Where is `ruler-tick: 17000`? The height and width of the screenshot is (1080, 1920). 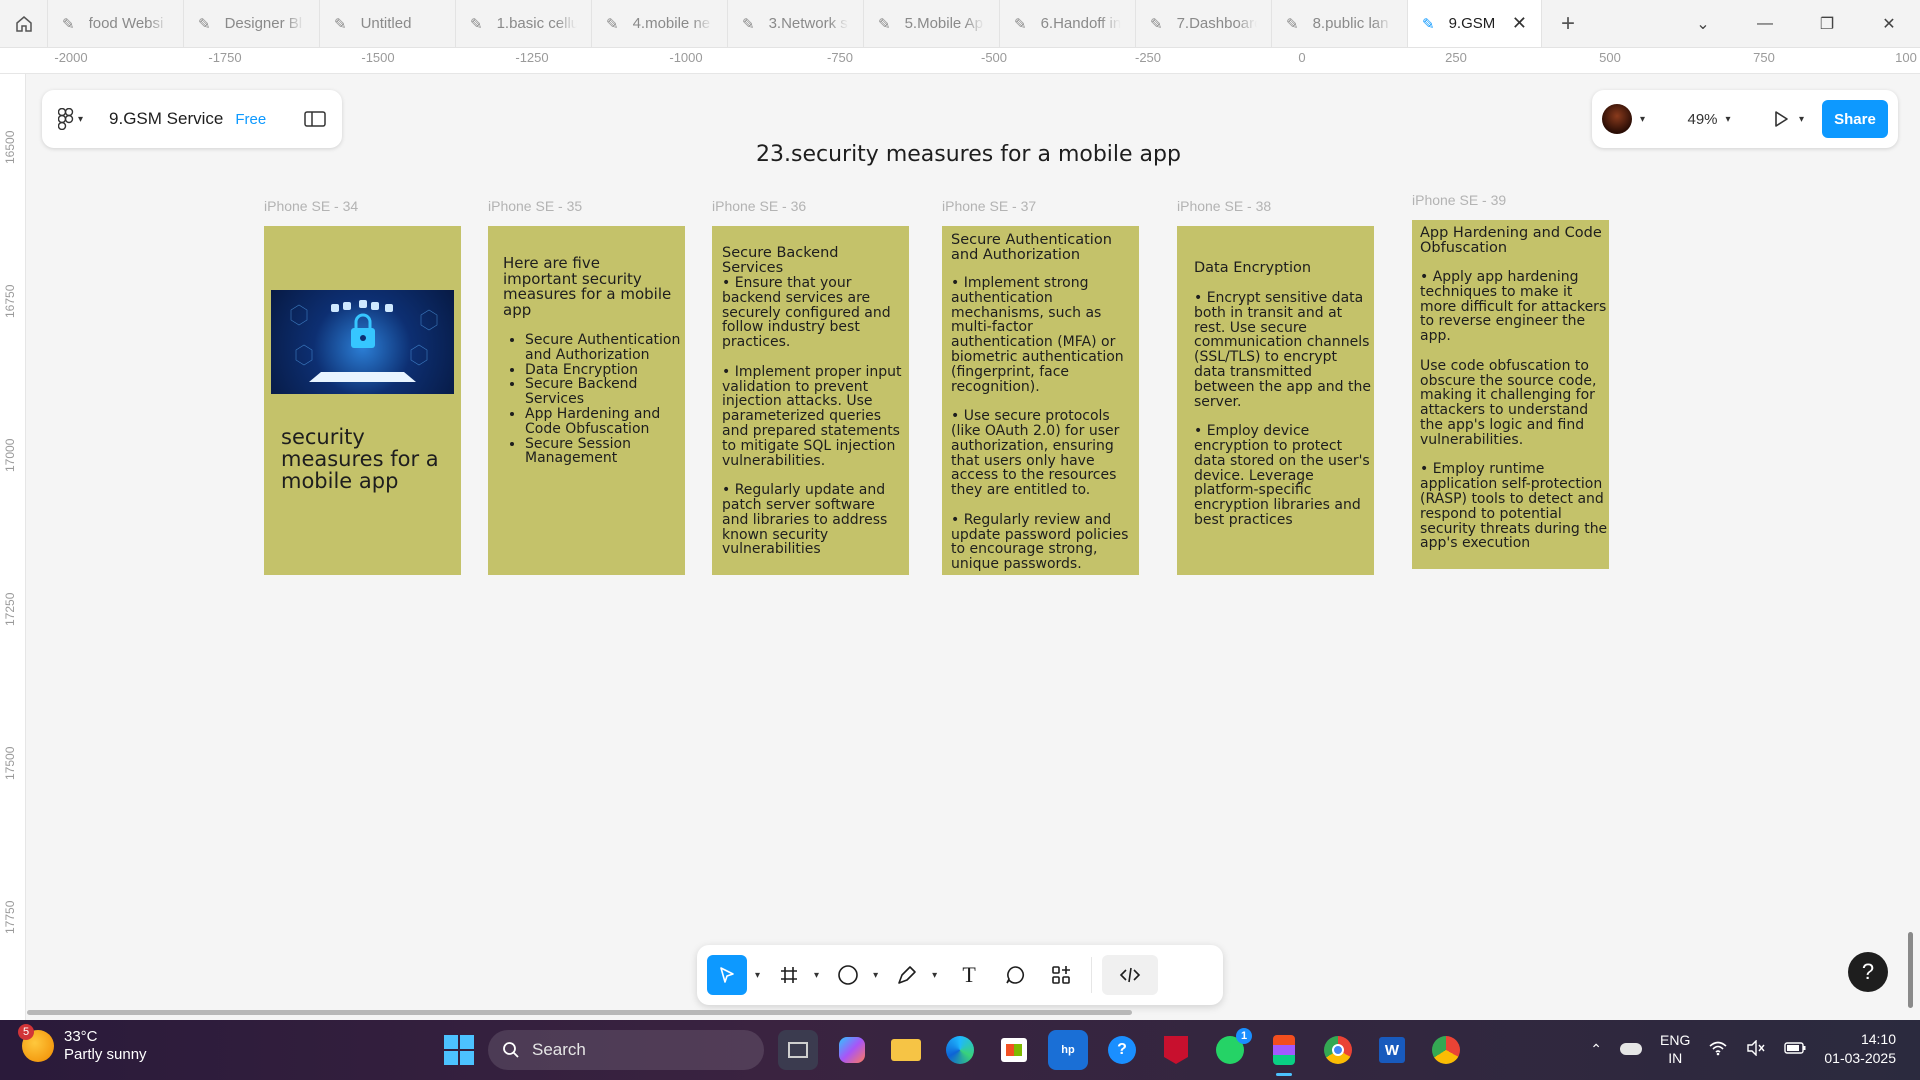
ruler-tick: 17000 is located at coordinates (10, 455).